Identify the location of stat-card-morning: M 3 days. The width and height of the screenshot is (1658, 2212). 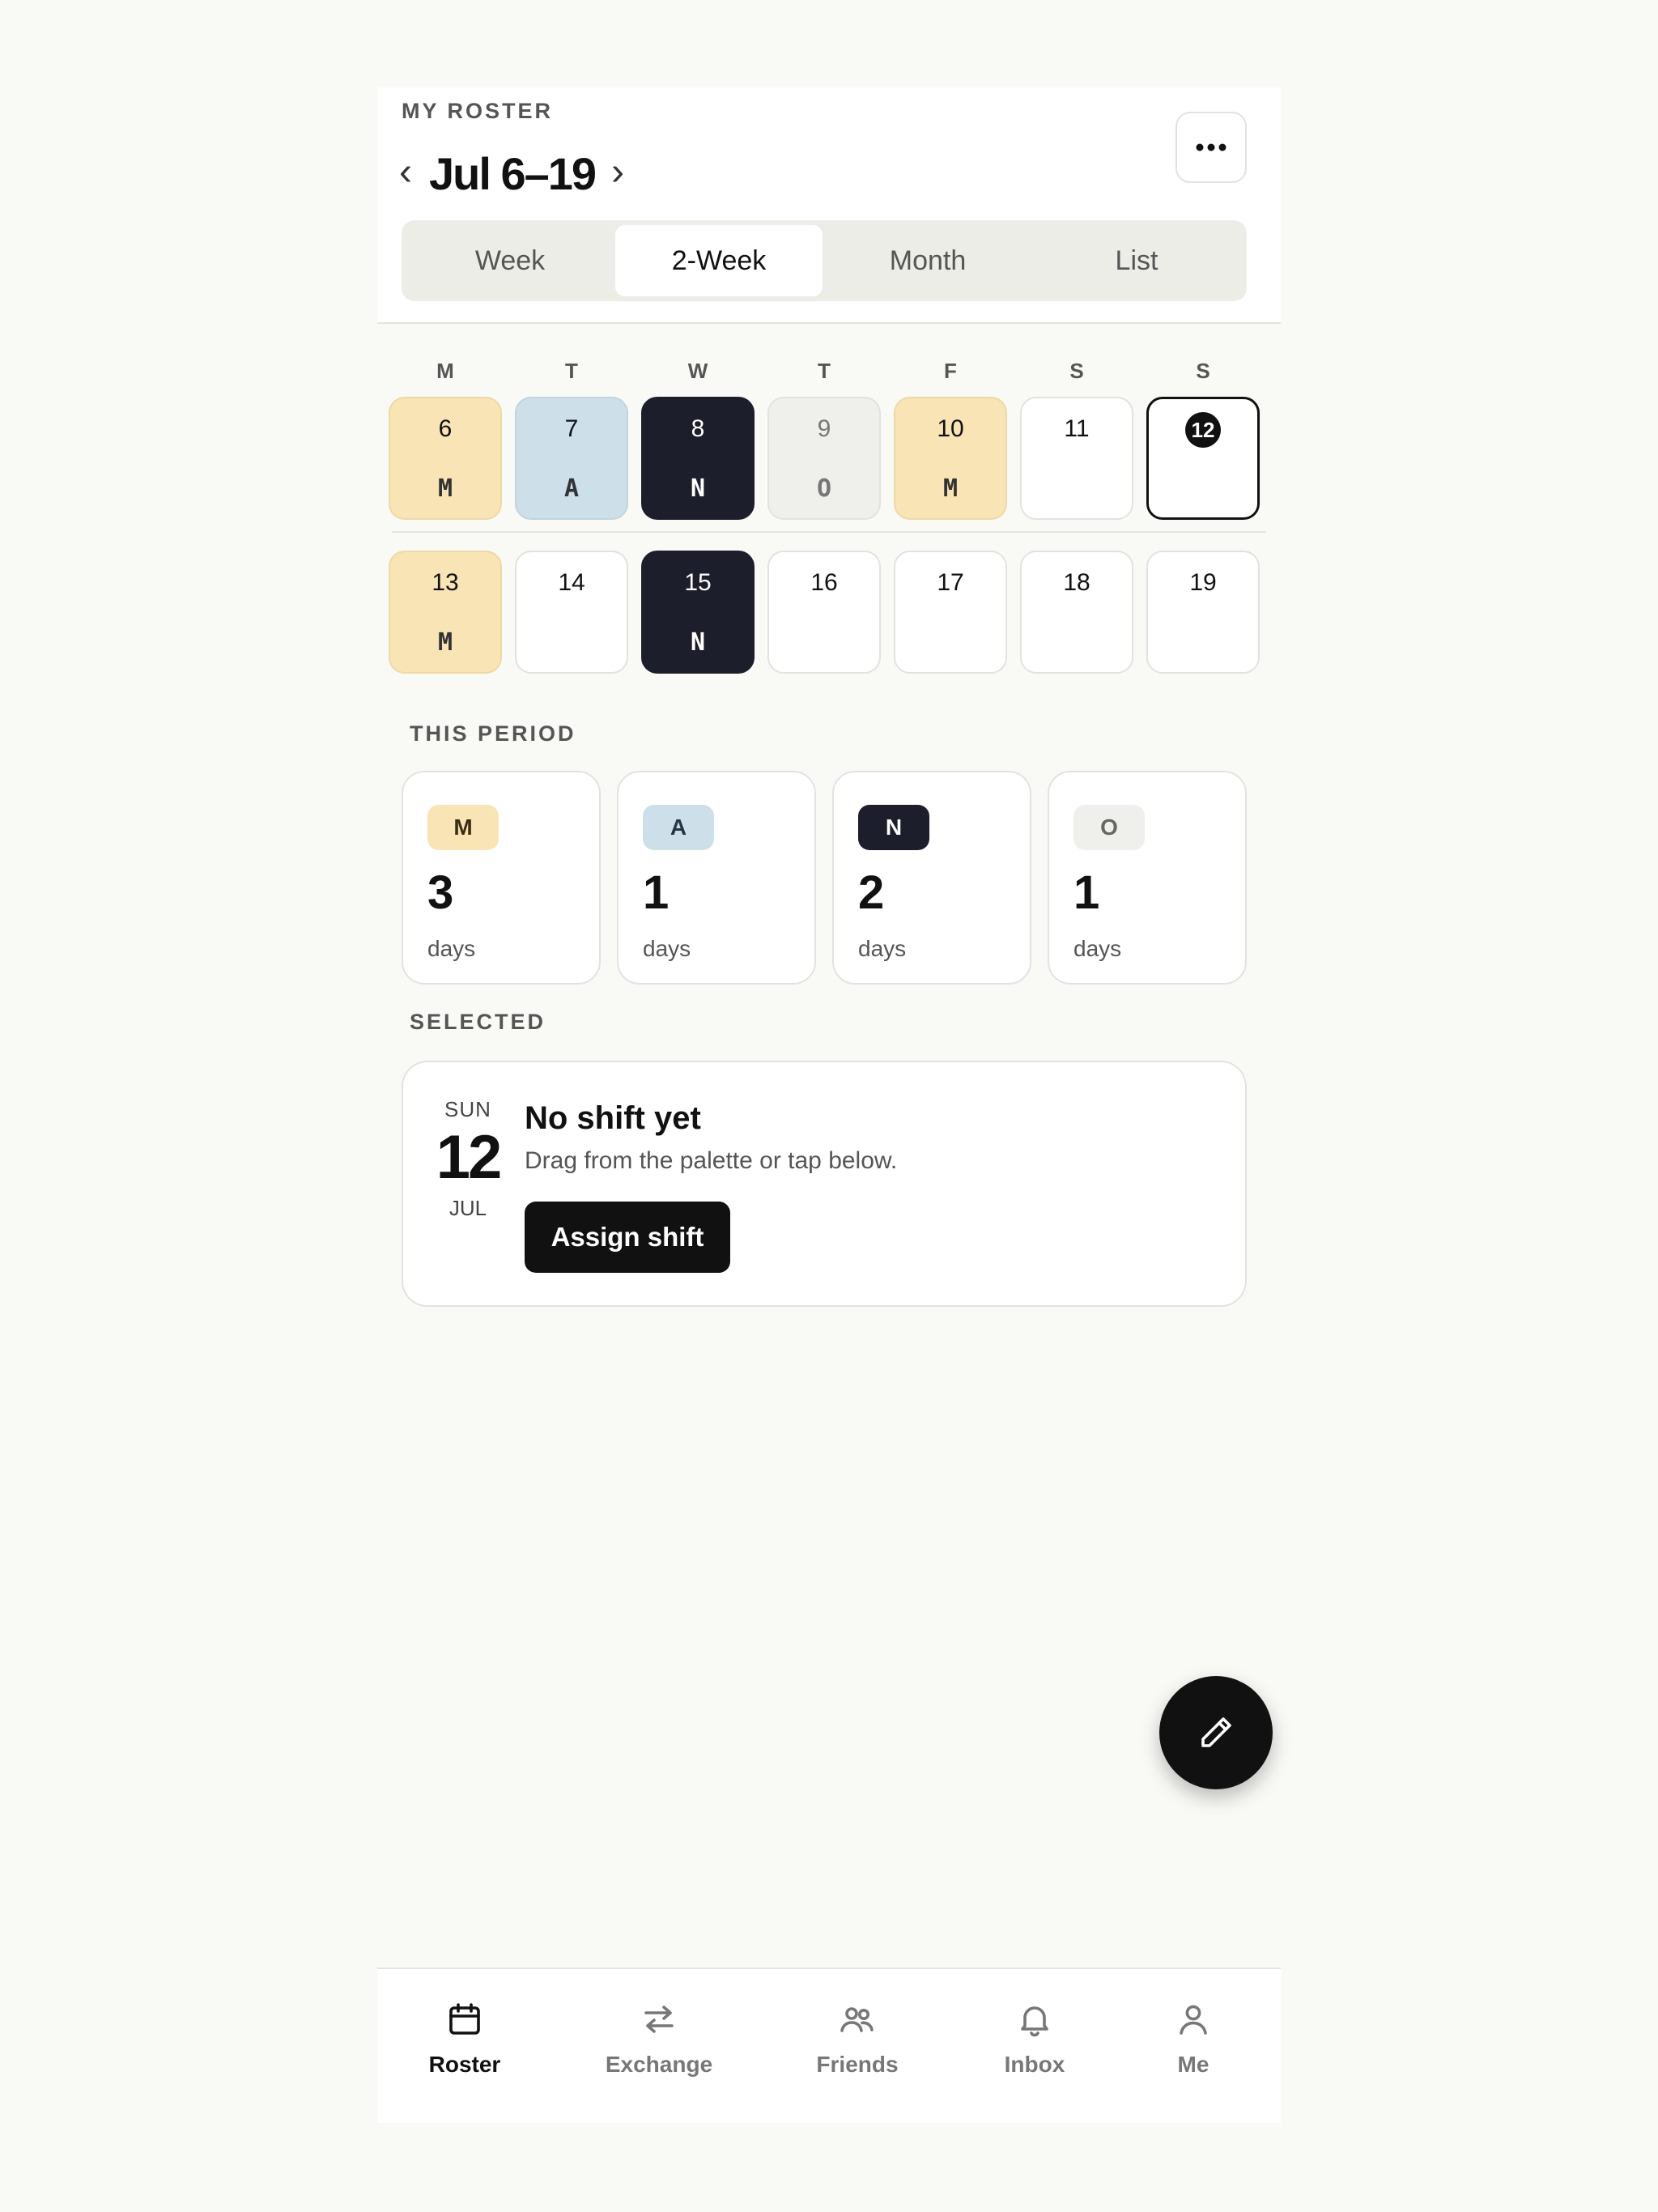
(501, 878).